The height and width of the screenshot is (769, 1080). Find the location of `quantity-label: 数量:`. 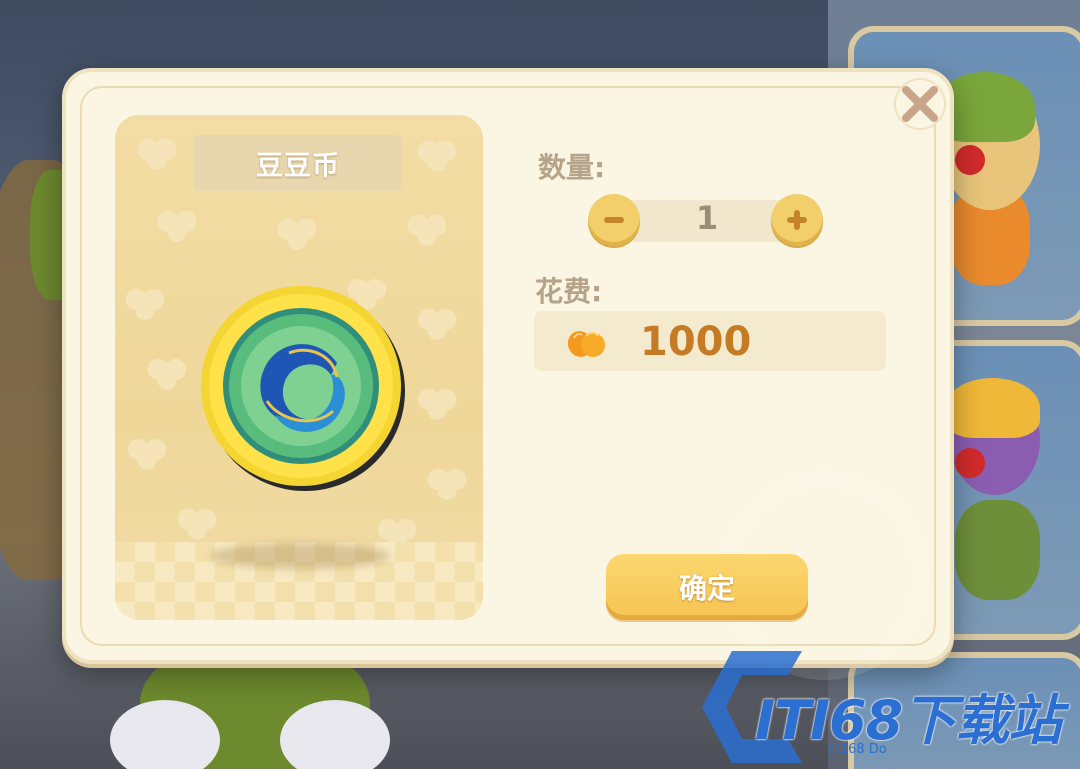

quantity-label: 数量: is located at coordinates (572, 167).